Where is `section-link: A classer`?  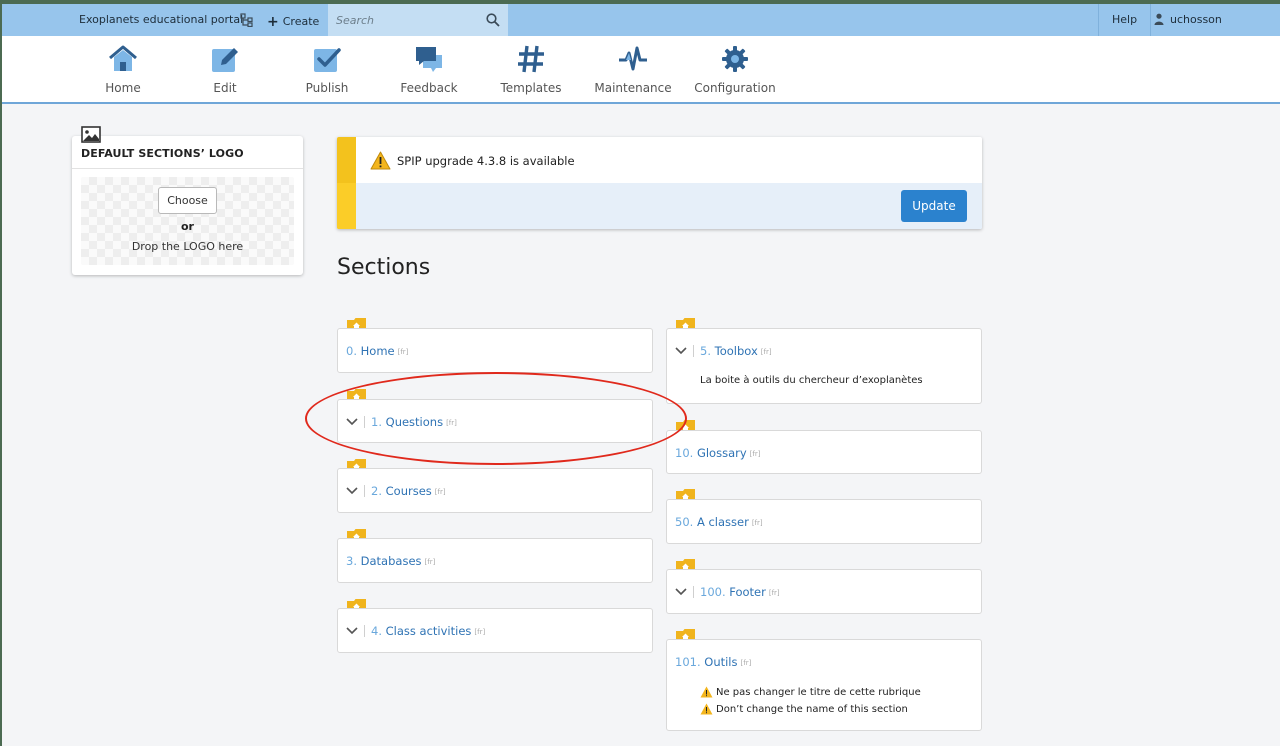
section-link: A classer is located at coordinates (723, 522).